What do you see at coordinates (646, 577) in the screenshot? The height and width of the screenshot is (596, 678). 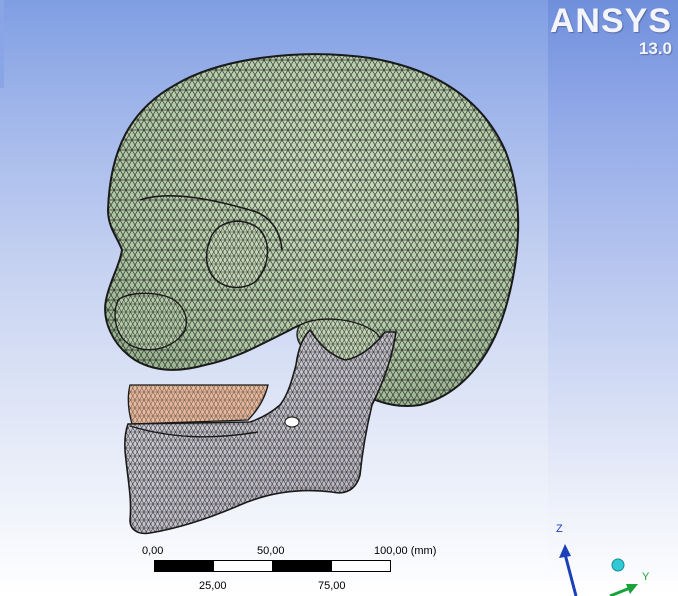 I see `triad-y-label: Y` at bounding box center [646, 577].